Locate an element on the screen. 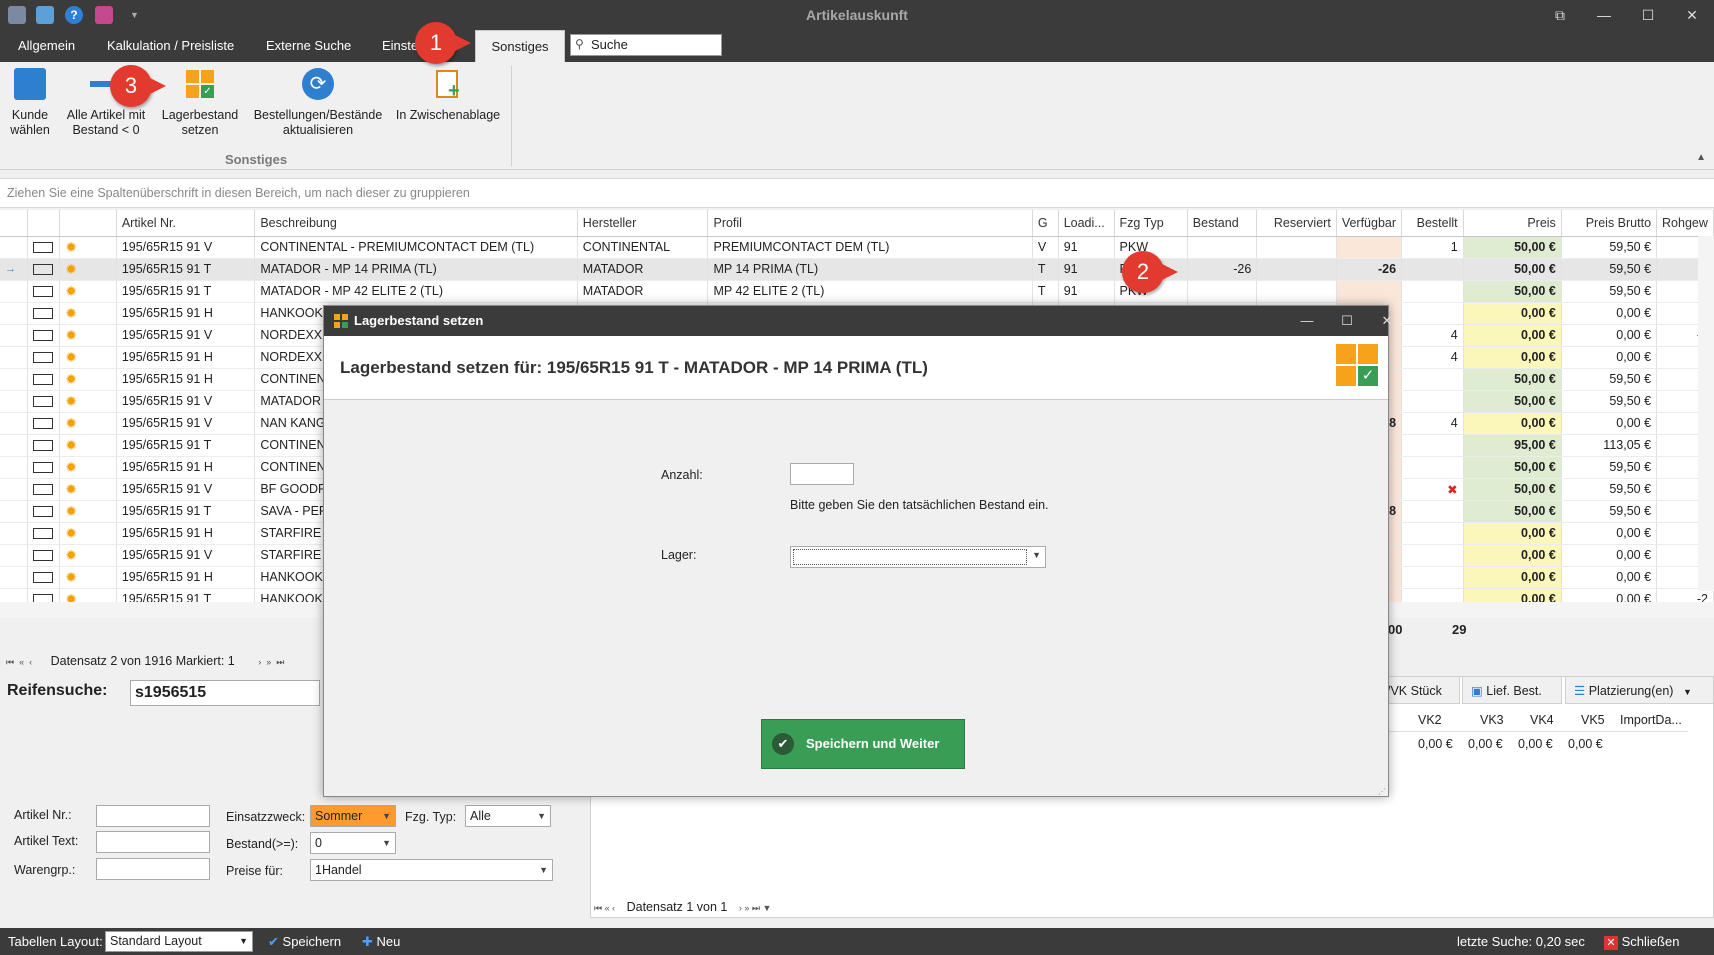 The height and width of the screenshot is (955, 1714). cell-bestellt: 4 is located at coordinates (1432, 357).